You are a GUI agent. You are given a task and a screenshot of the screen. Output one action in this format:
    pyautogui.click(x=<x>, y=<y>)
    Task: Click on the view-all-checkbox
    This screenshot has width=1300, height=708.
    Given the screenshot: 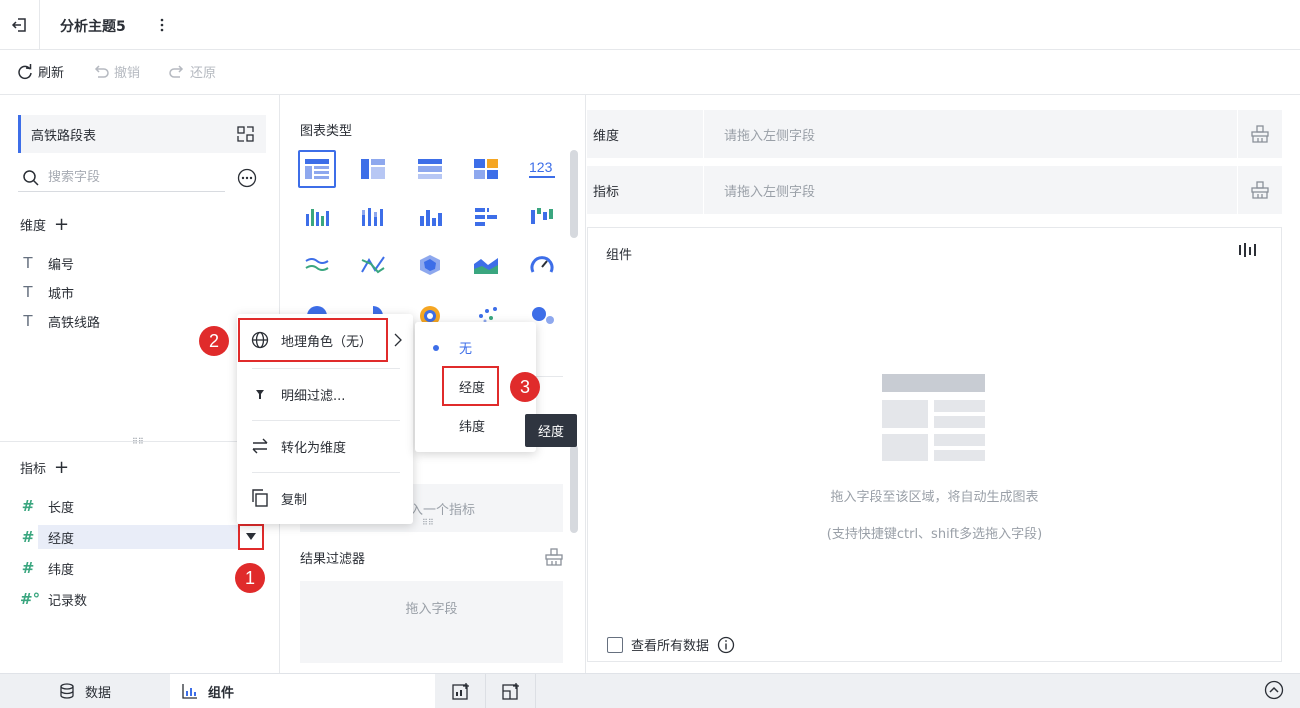 What is the action you would take?
    pyautogui.click(x=615, y=644)
    